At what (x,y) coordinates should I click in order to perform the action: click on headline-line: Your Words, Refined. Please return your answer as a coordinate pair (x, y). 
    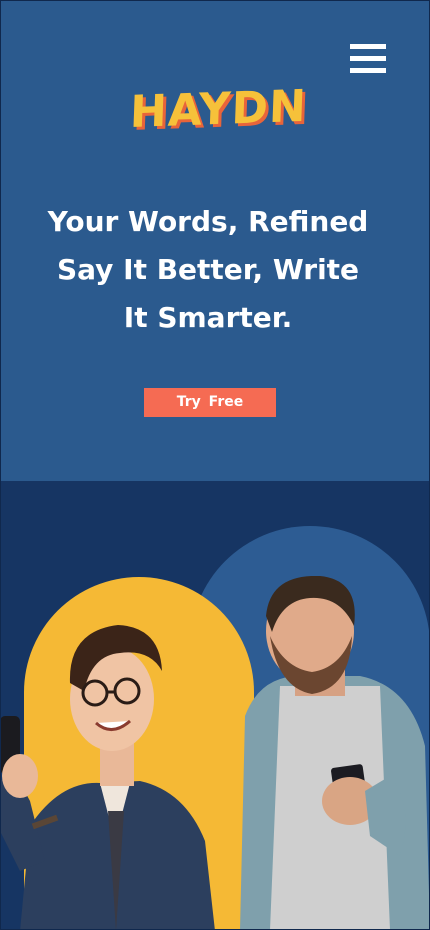
    Looking at the image, I should click on (208, 221).